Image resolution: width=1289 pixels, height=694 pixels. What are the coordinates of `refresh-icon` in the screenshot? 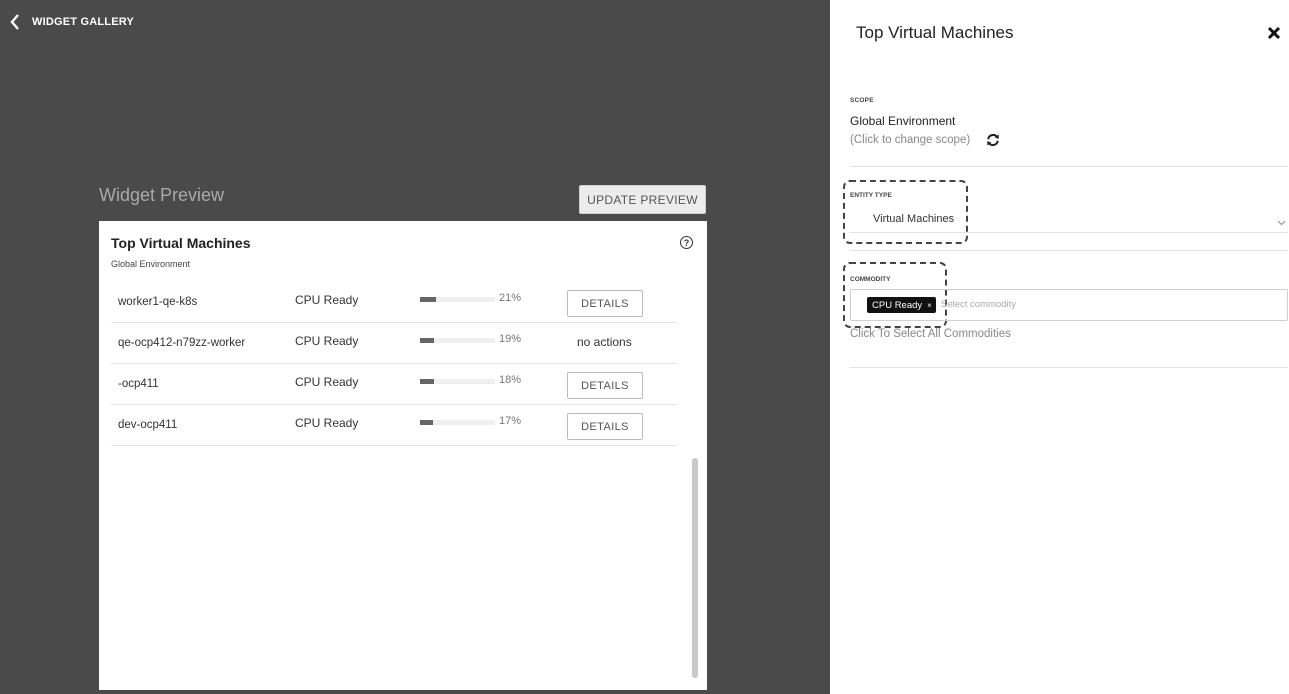 It's located at (993, 140).